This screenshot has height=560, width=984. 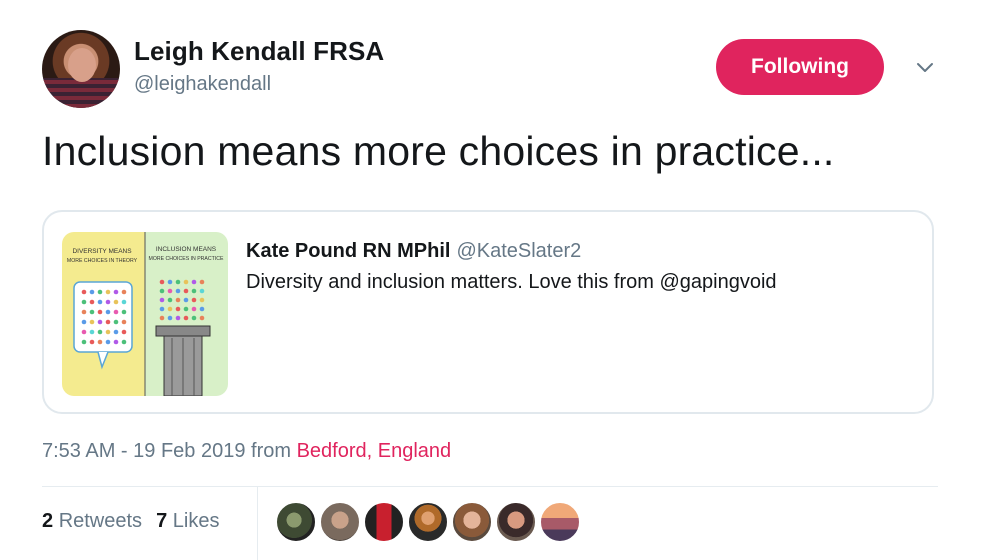 What do you see at coordinates (196, 521) in the screenshot?
I see `likes-label: Likes` at bounding box center [196, 521].